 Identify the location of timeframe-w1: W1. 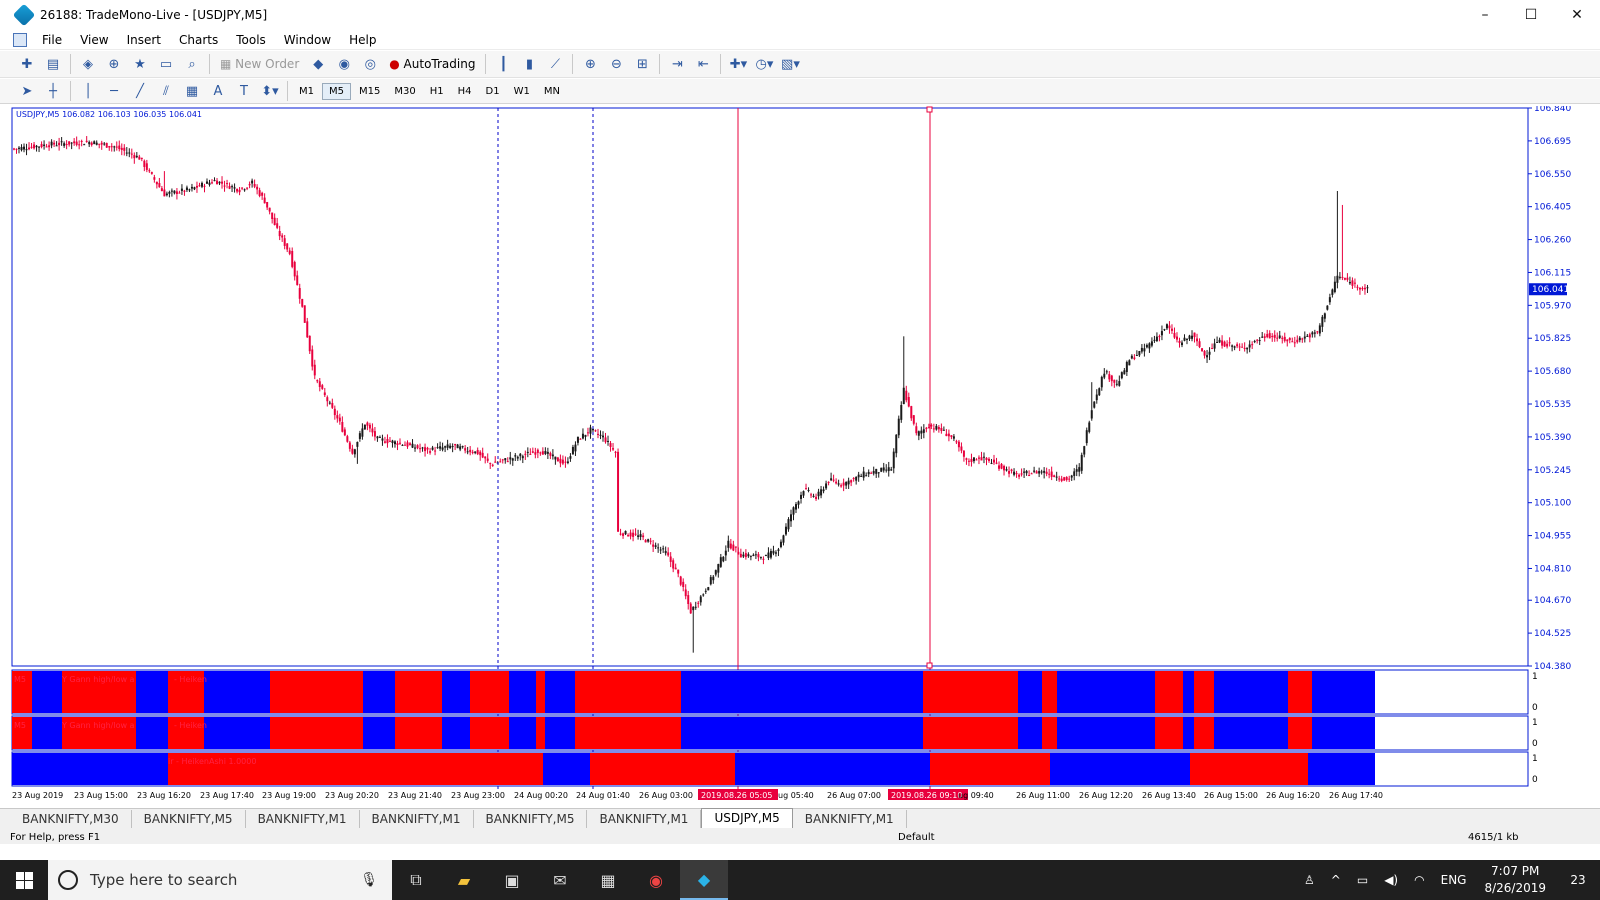
(522, 91).